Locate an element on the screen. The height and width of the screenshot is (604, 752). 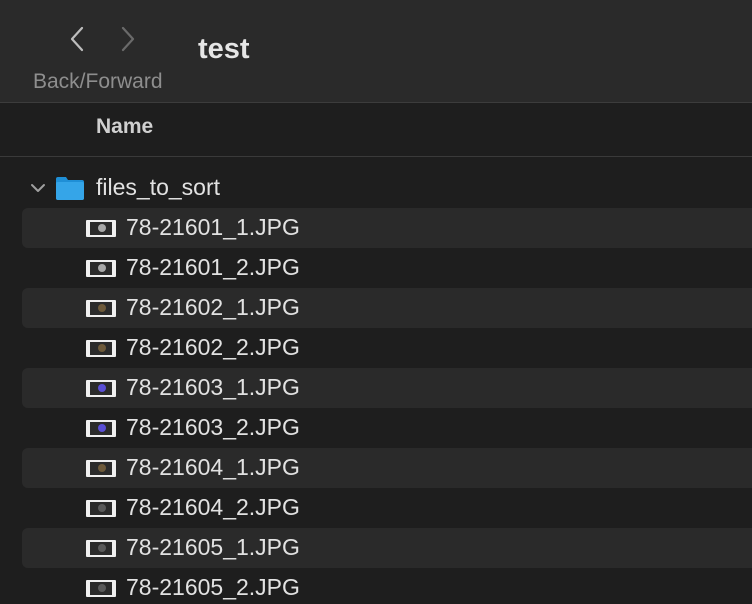
folder-row: files_to_sort is located at coordinates (387, 188).